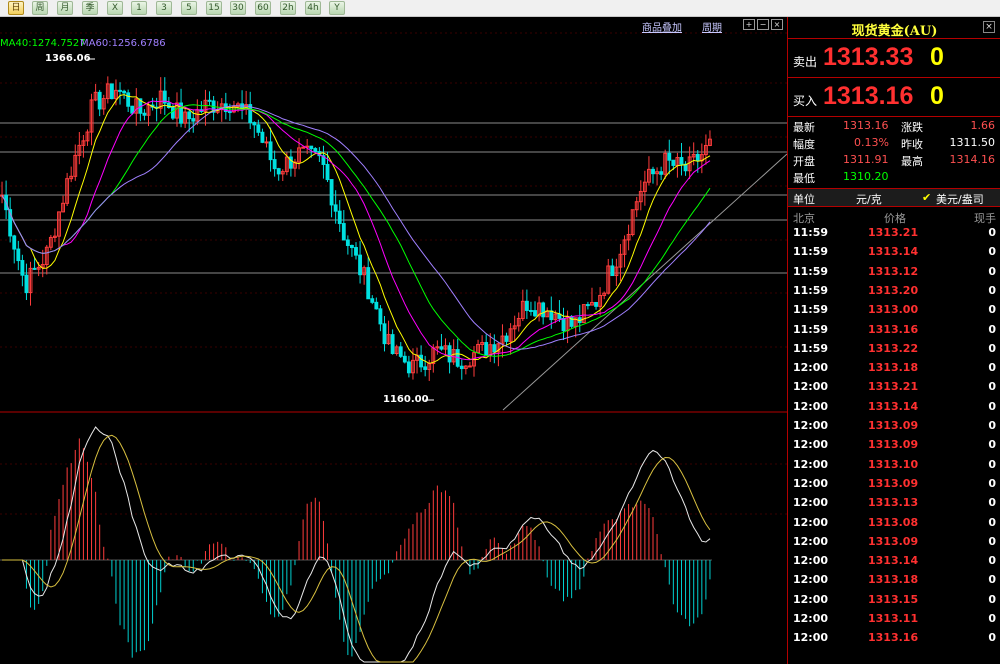  I want to click on overlay-commodity-link: 商品叠加, so click(662, 26).